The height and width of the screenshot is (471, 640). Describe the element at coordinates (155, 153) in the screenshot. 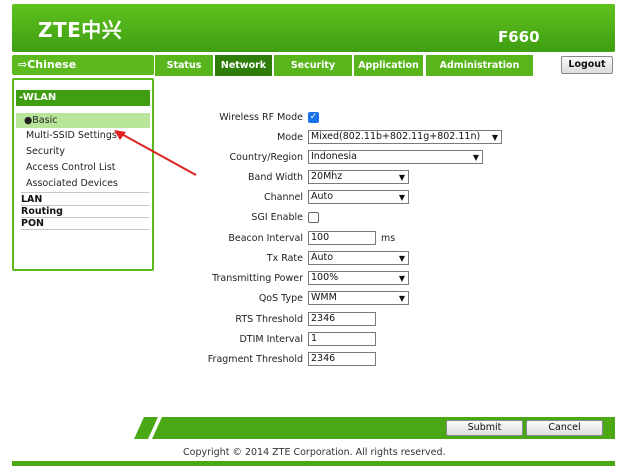

I see `annotation-arrow-icon` at that location.